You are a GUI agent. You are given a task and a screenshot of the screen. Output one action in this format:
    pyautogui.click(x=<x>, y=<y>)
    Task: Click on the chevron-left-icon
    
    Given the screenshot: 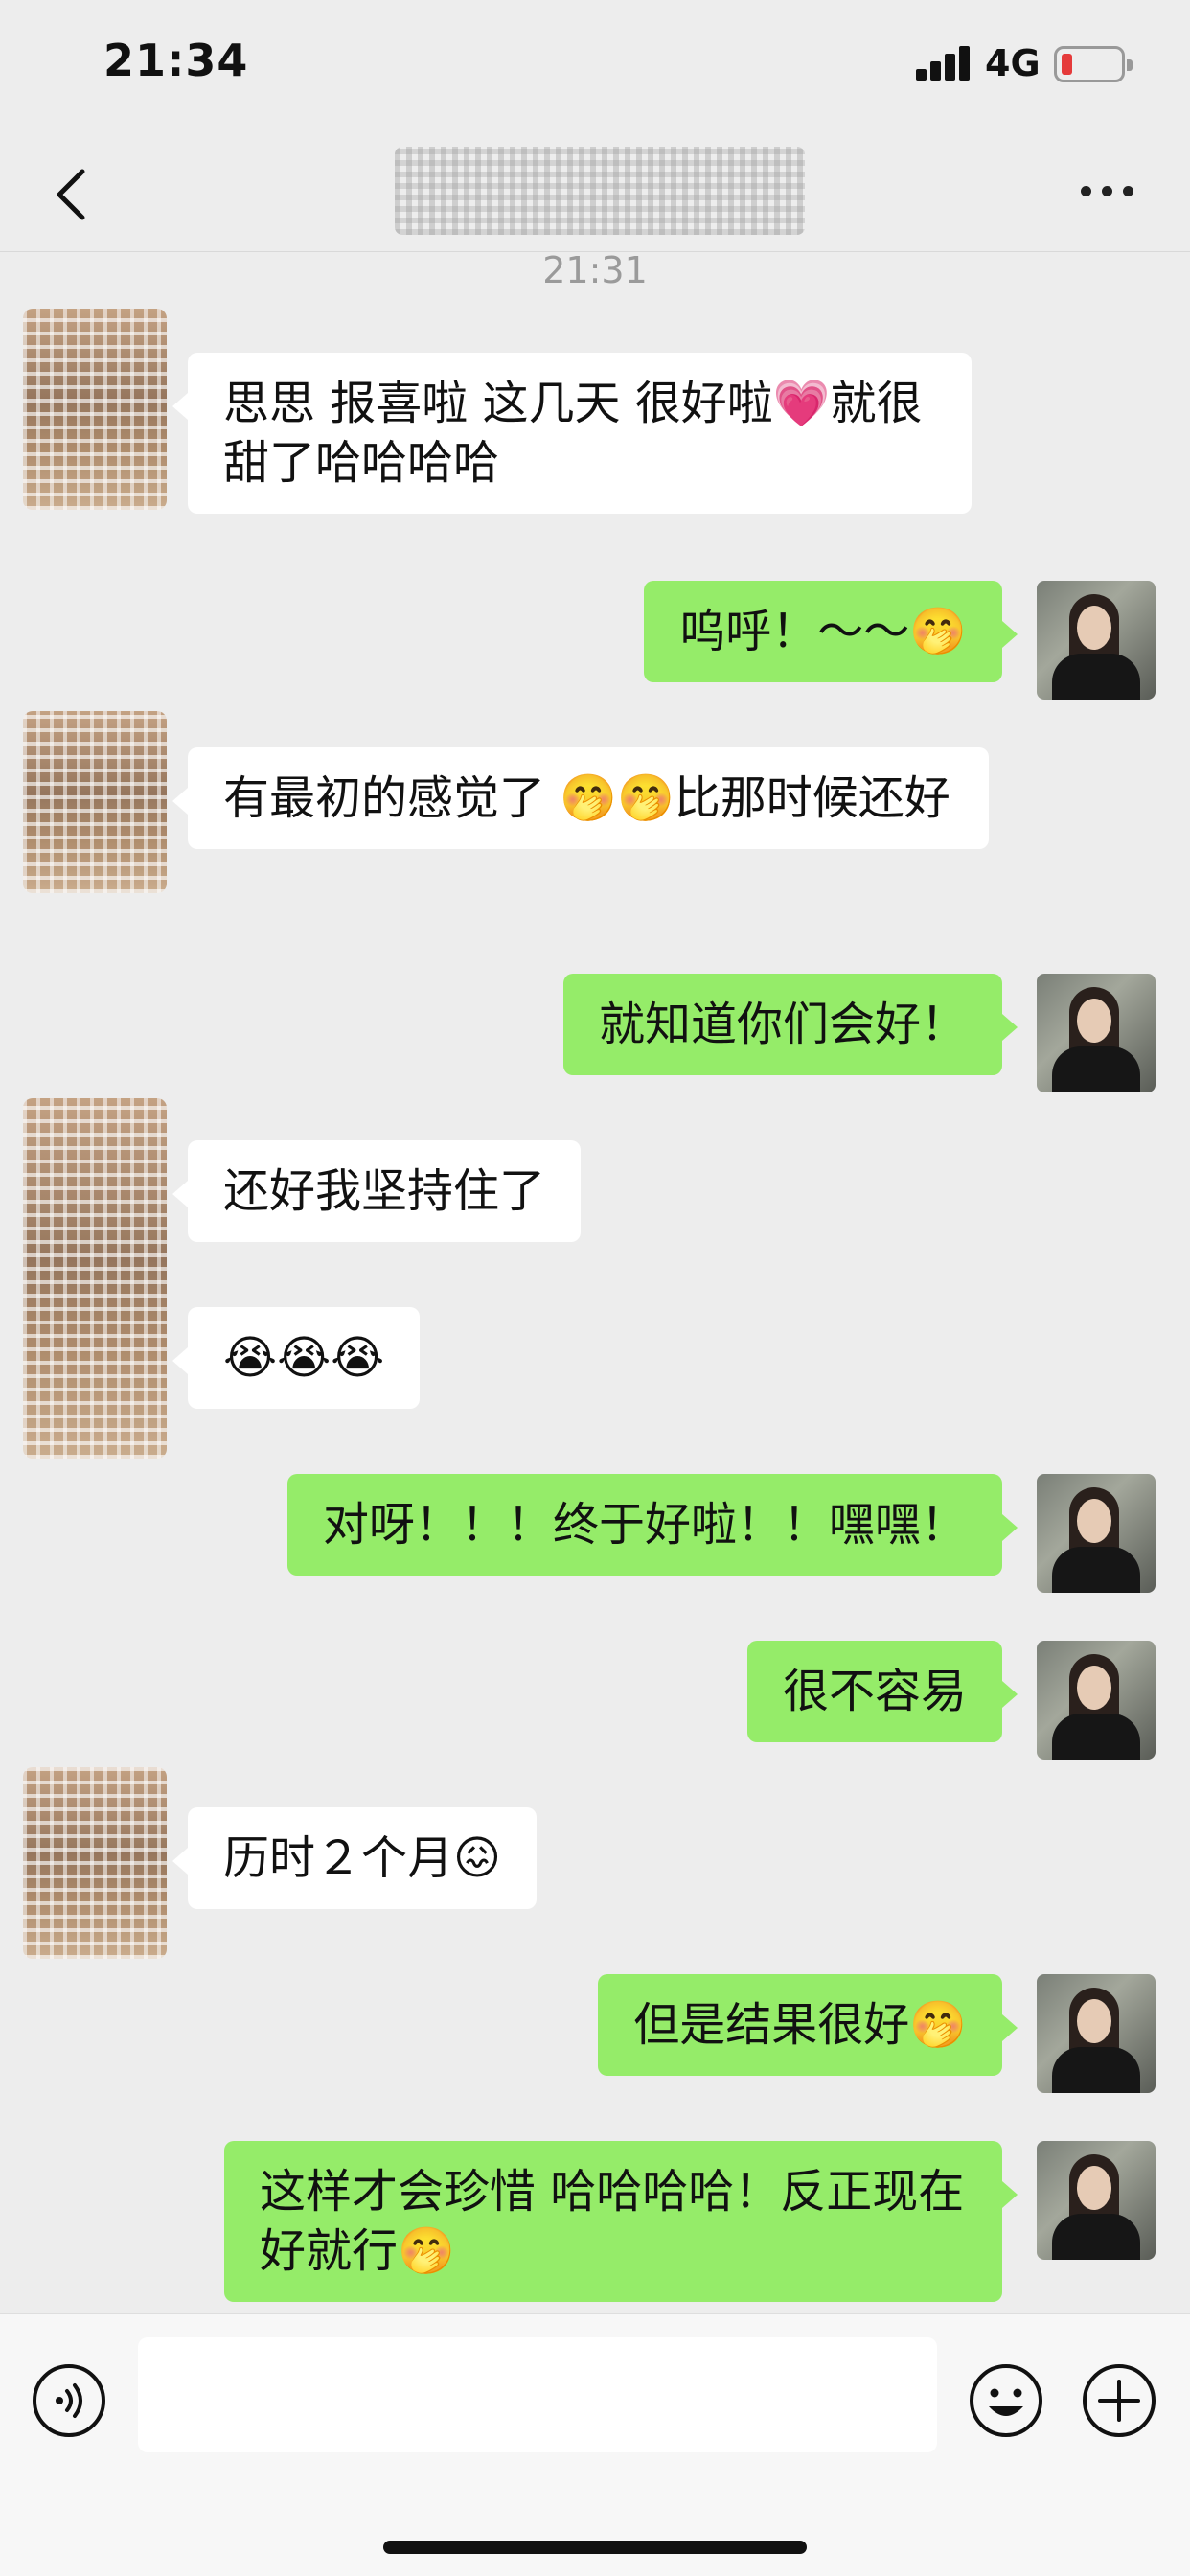 What is the action you would take?
    pyautogui.click(x=73, y=194)
    